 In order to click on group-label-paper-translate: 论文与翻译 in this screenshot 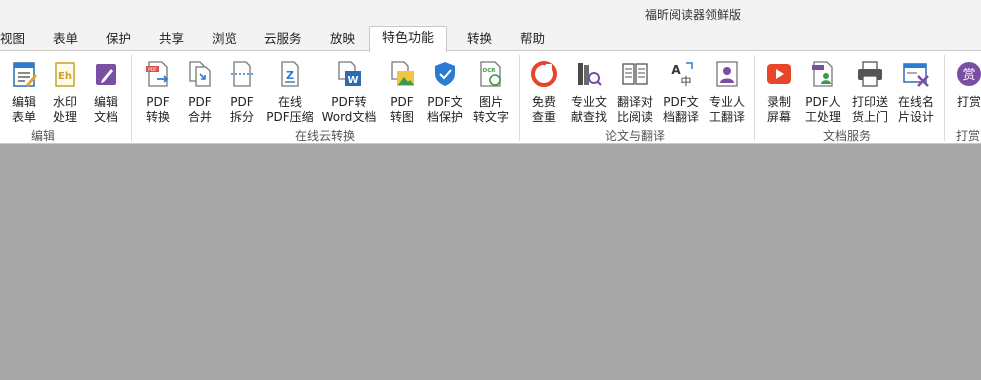, I will do `click(635, 136)`.